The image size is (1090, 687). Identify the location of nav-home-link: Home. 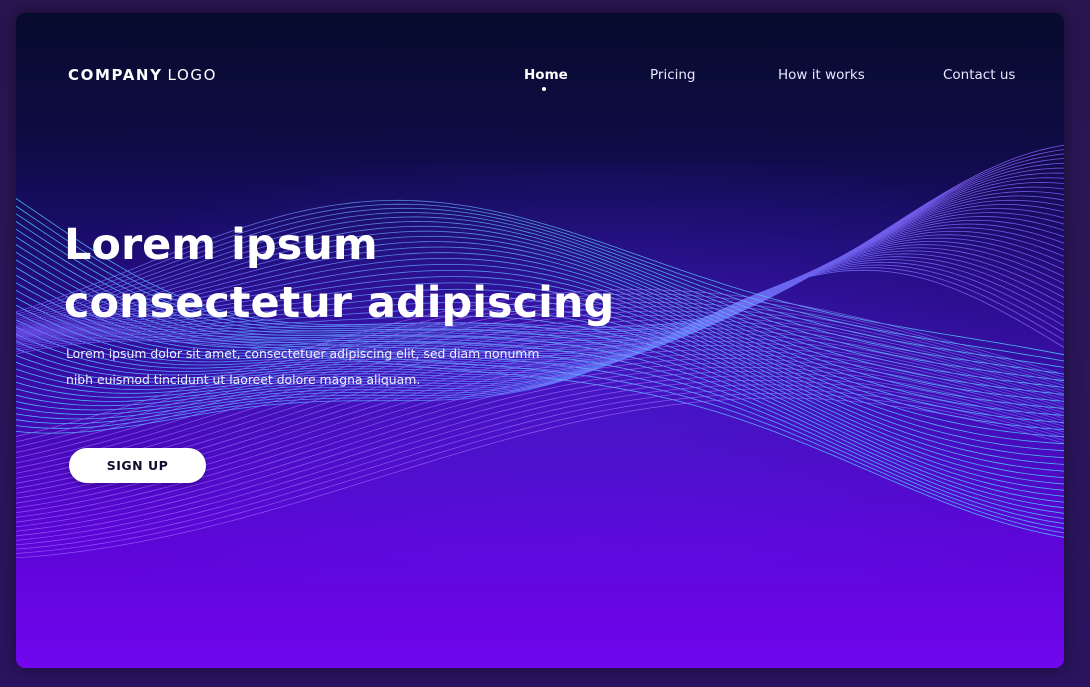
(546, 75).